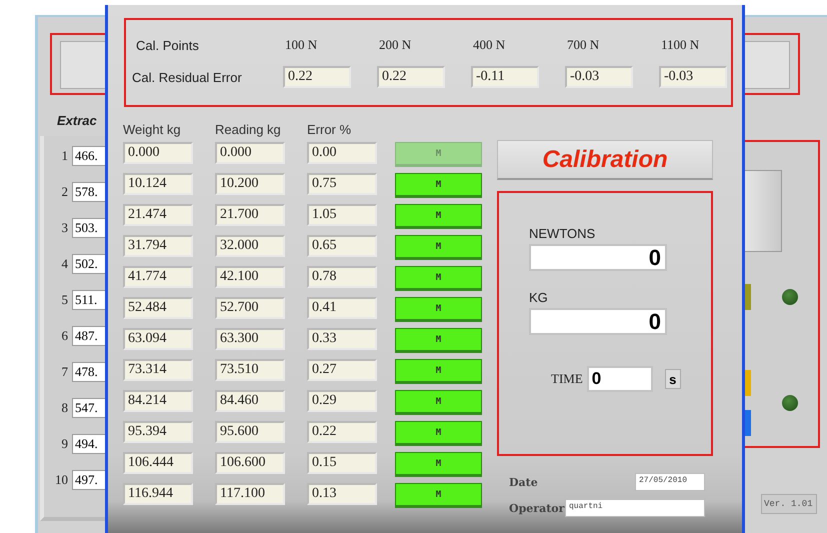 The height and width of the screenshot is (533, 827). I want to click on cal-points-label: Cal. Points, so click(167, 45).